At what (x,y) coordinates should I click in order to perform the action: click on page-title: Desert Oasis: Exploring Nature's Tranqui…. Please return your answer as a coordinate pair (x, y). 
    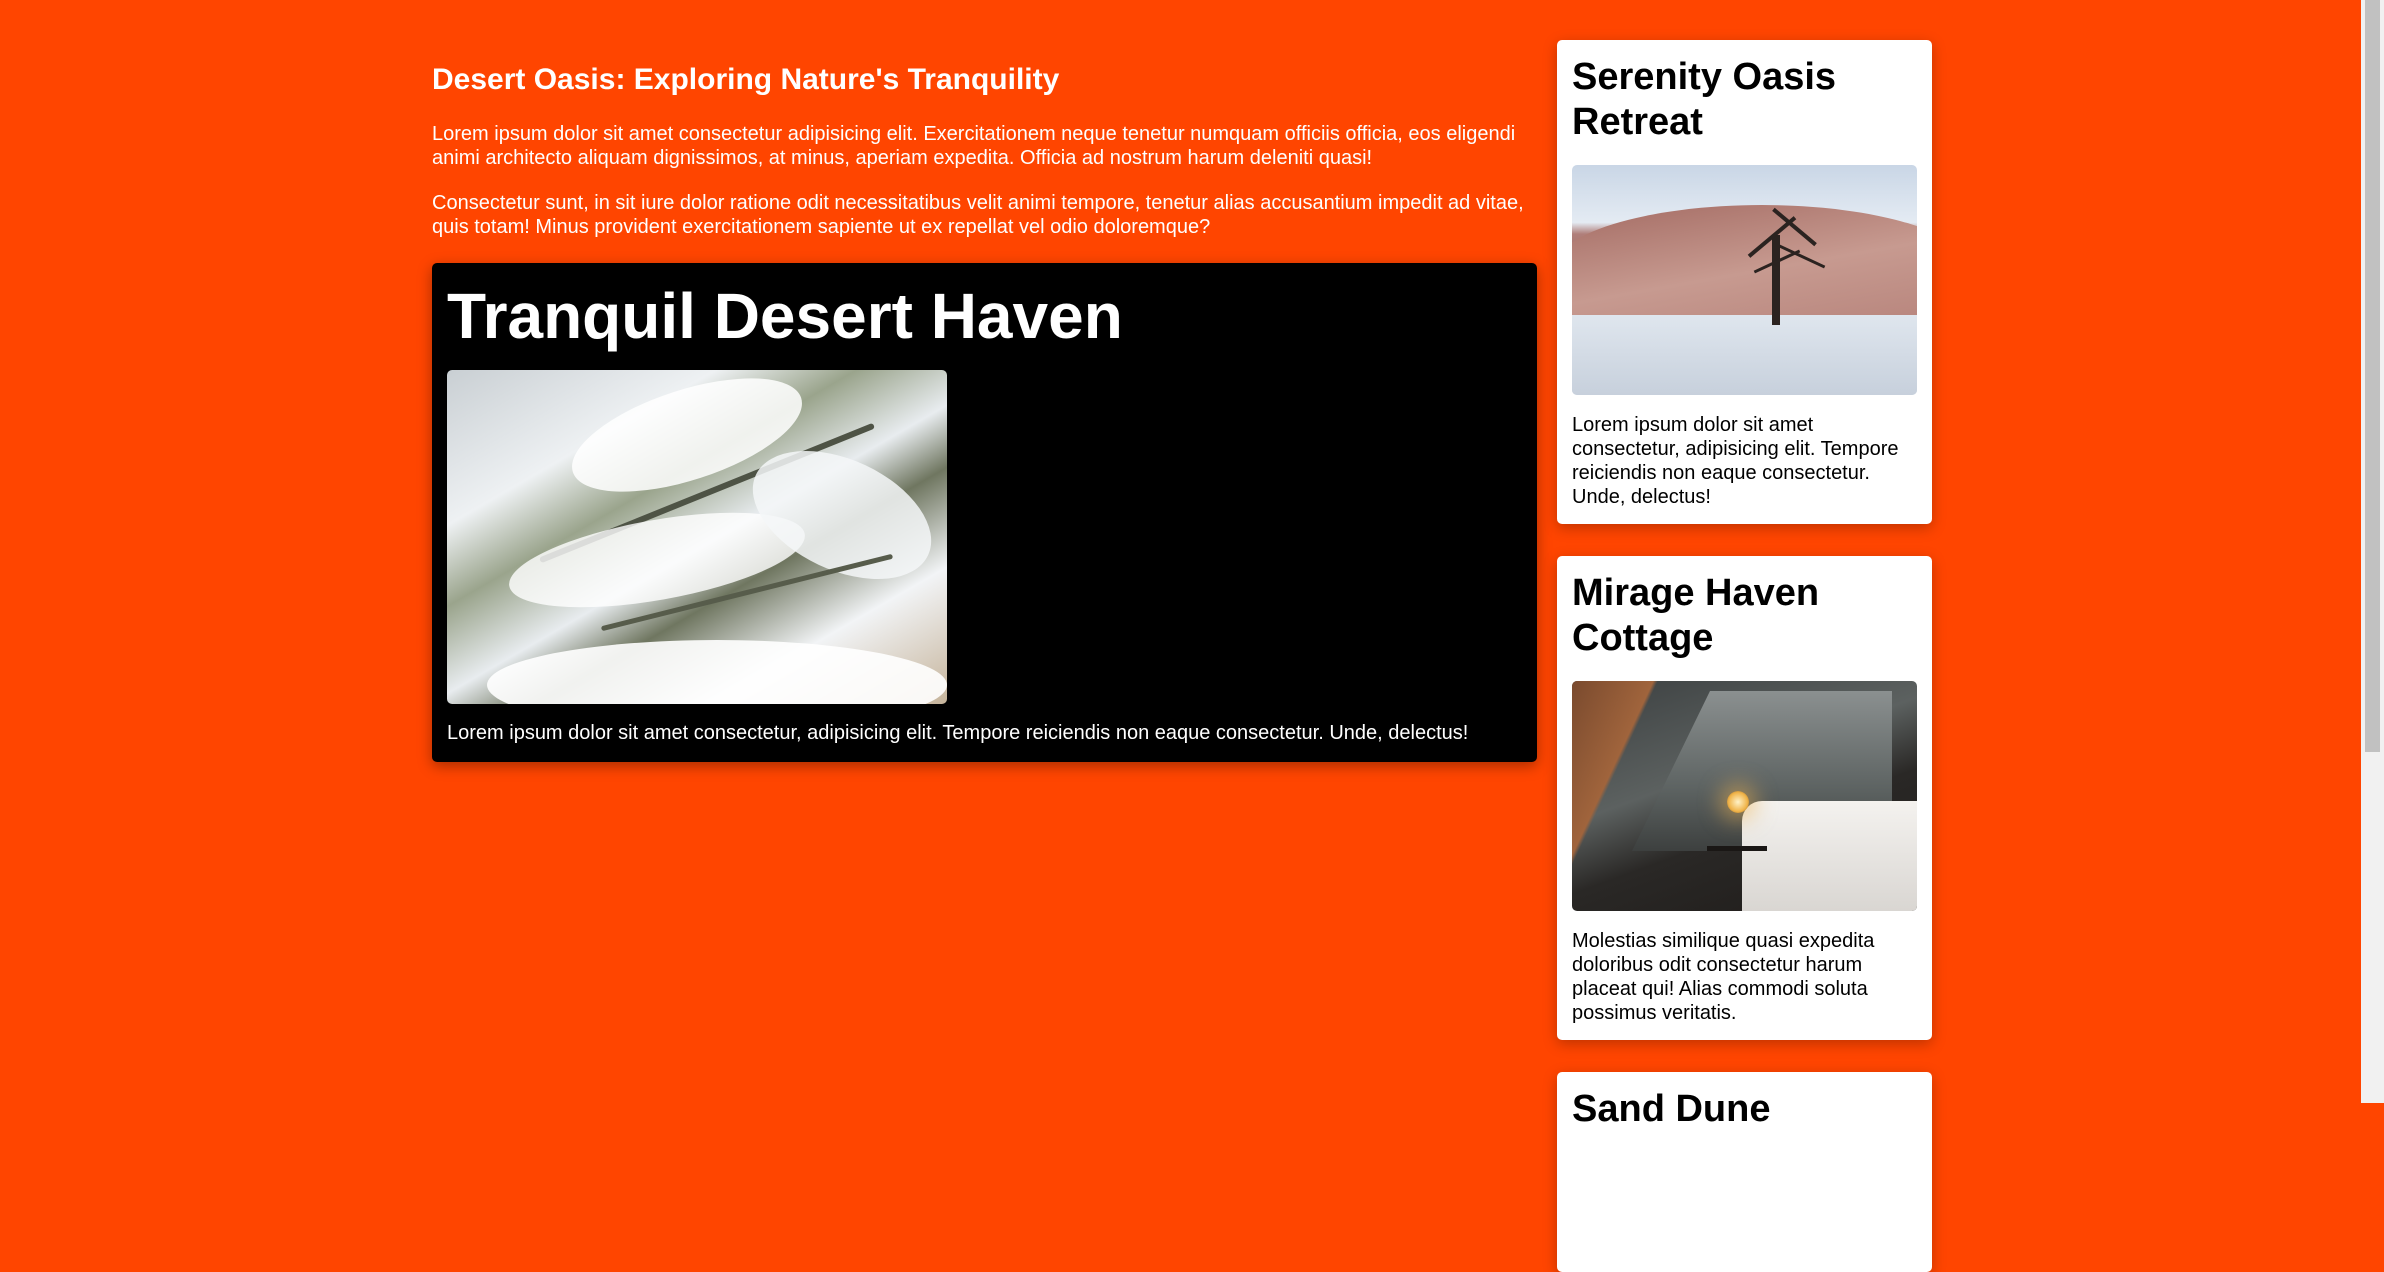
    Looking at the image, I should click on (746, 79).